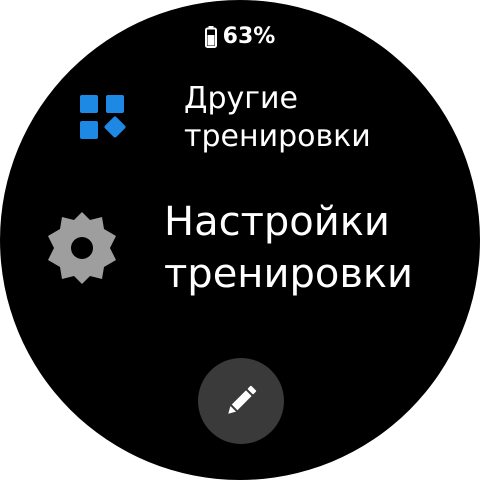 Image resolution: width=480 pixels, height=480 pixels. Describe the element at coordinates (210, 36) in the screenshot. I see `battery-icon` at that location.